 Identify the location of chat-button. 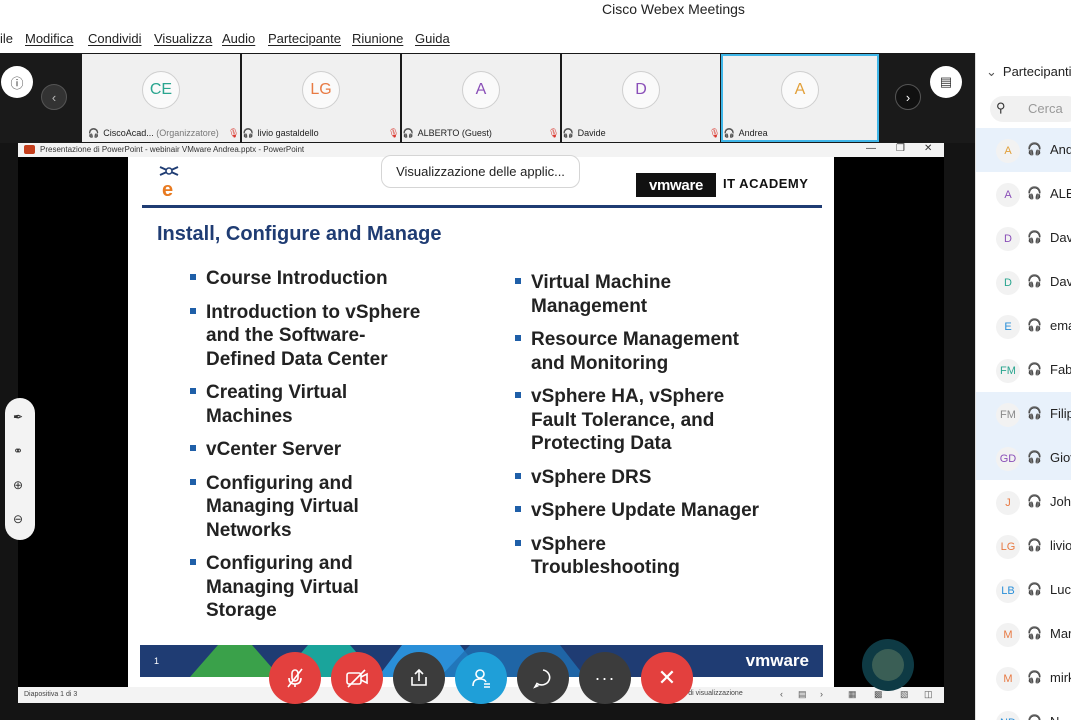
(543, 678).